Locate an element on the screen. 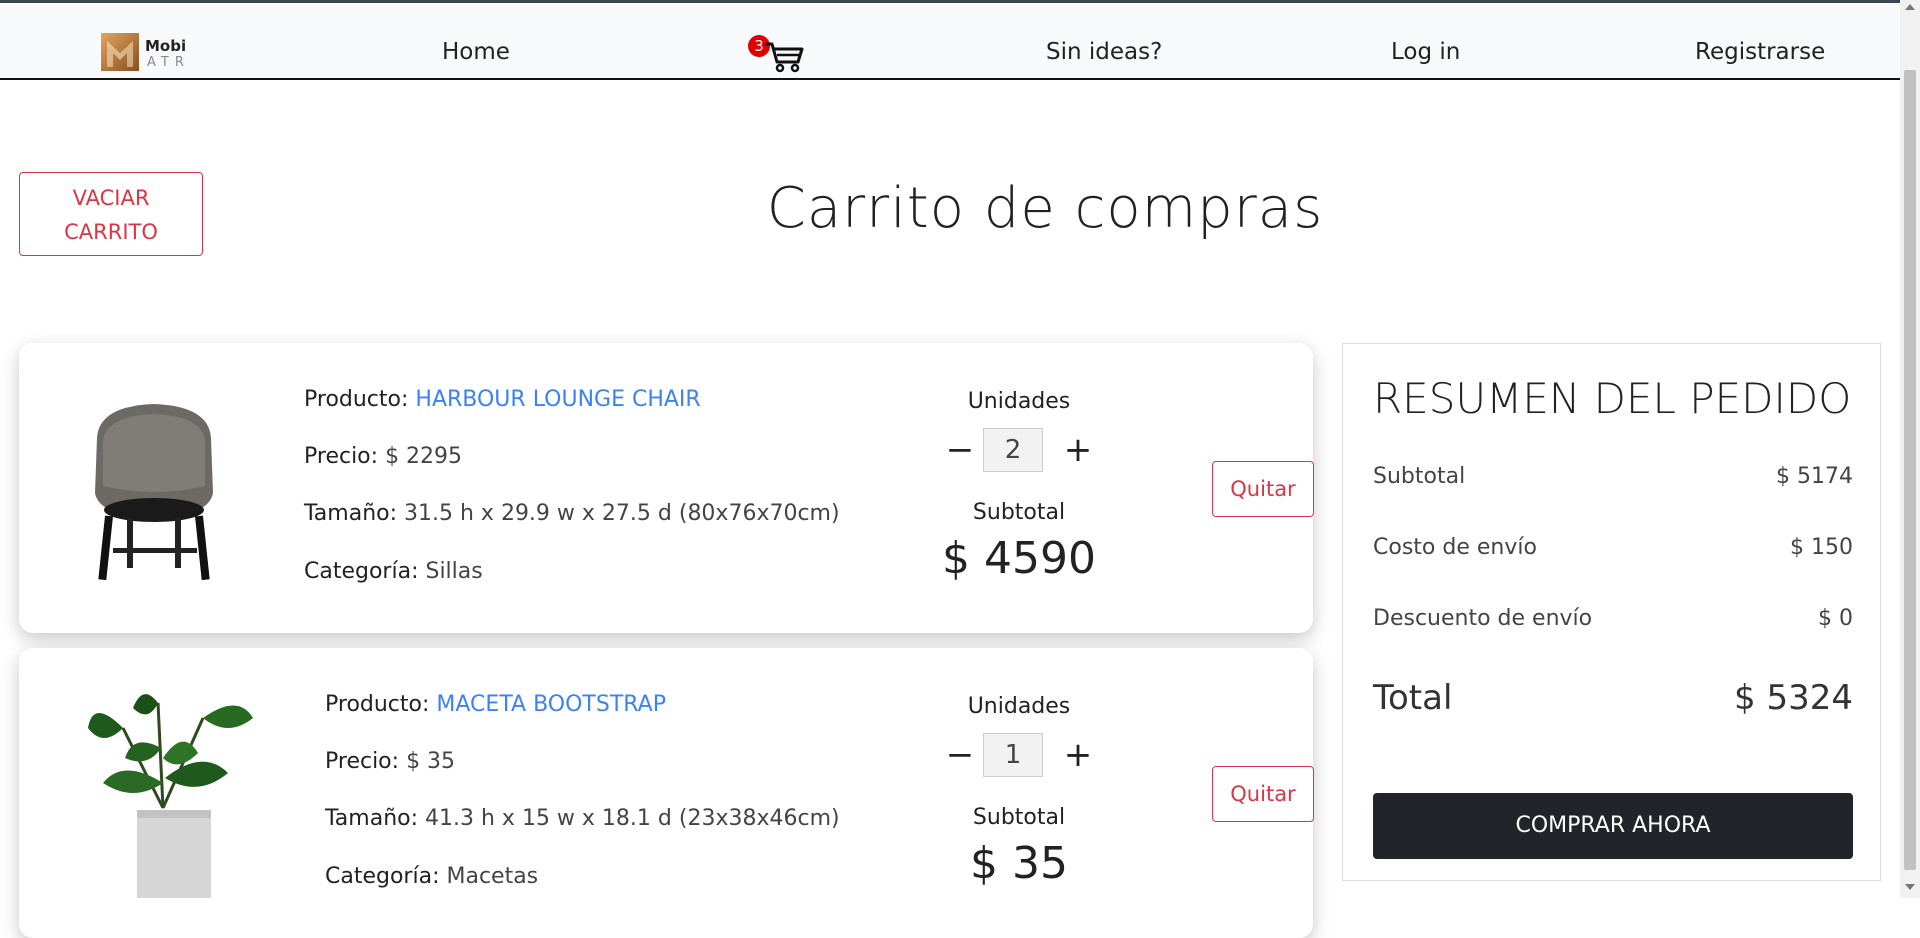 Image resolution: width=1920 pixels, height=938 pixels. page-scrollbar is located at coordinates (1910, 449).